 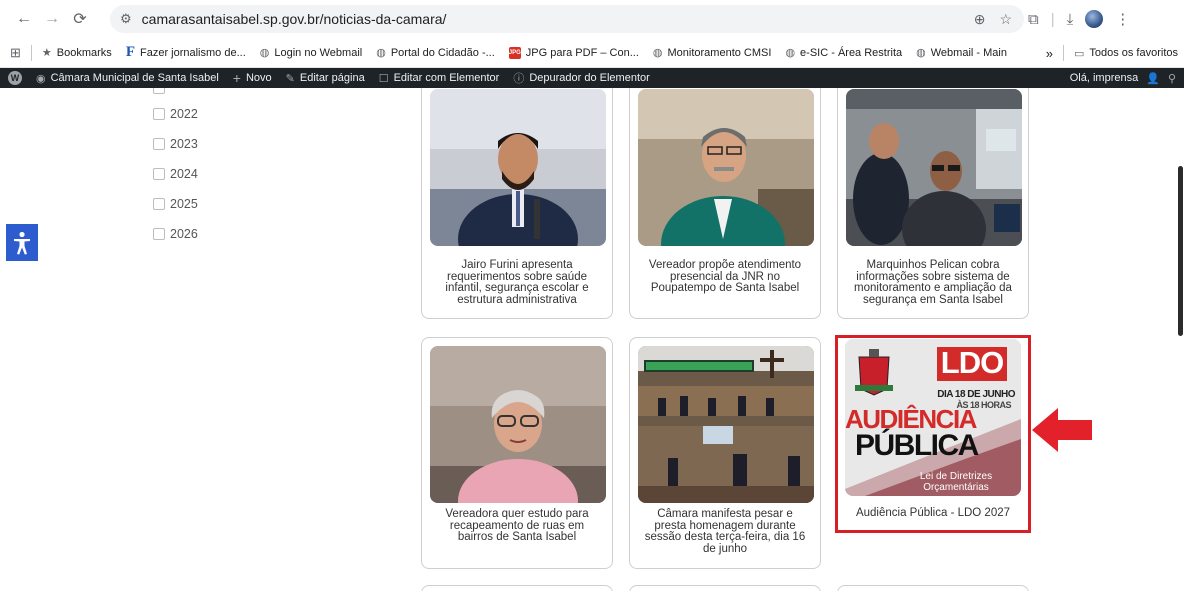 I want to click on search-icon: ⚲, so click(x=1172, y=78).